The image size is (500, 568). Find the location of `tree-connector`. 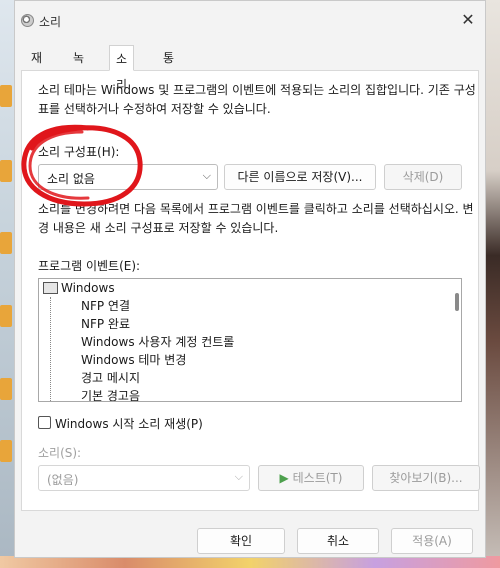

tree-connector is located at coordinates (50, 349).